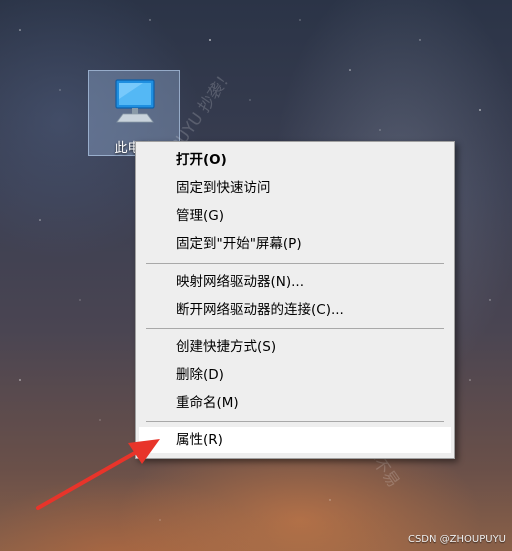 The width and height of the screenshot is (512, 551). I want to click on csdn-credit: CSDN @ZHOUPUYU, so click(456, 539).